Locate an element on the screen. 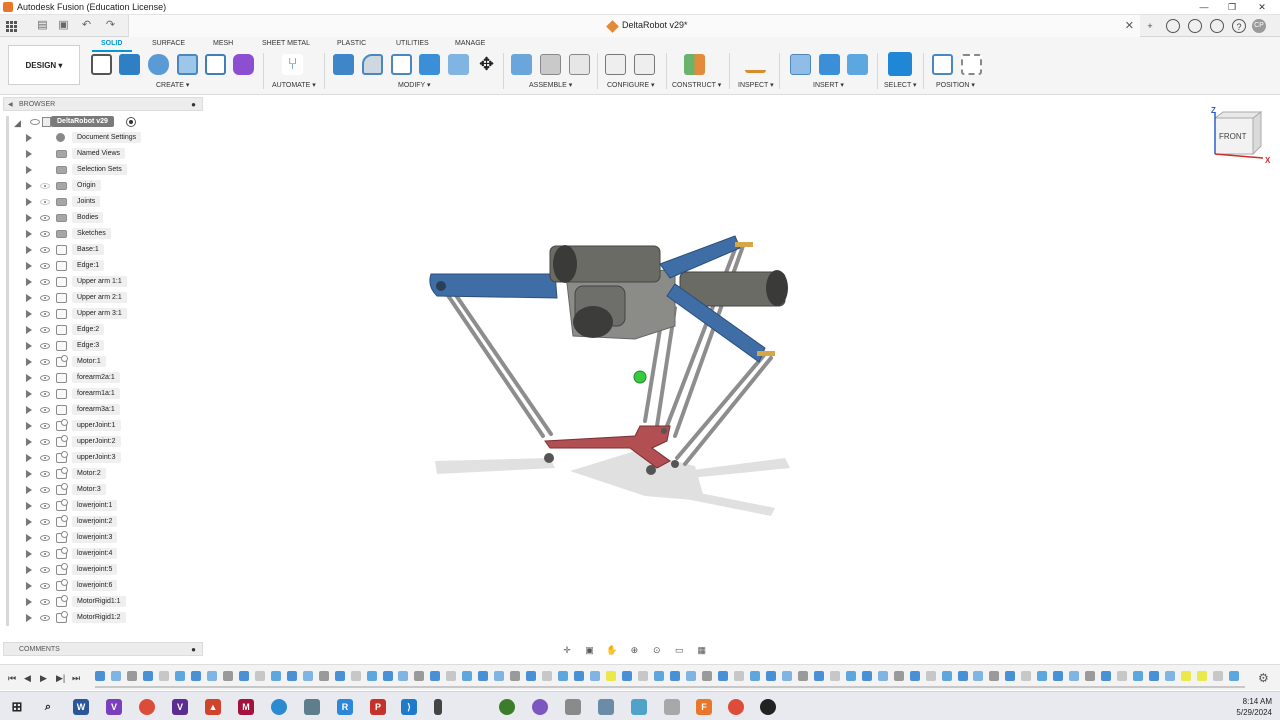 Image resolution: width=1280 pixels, height=720 pixels. pattern-icon is located at coordinates (215, 64).